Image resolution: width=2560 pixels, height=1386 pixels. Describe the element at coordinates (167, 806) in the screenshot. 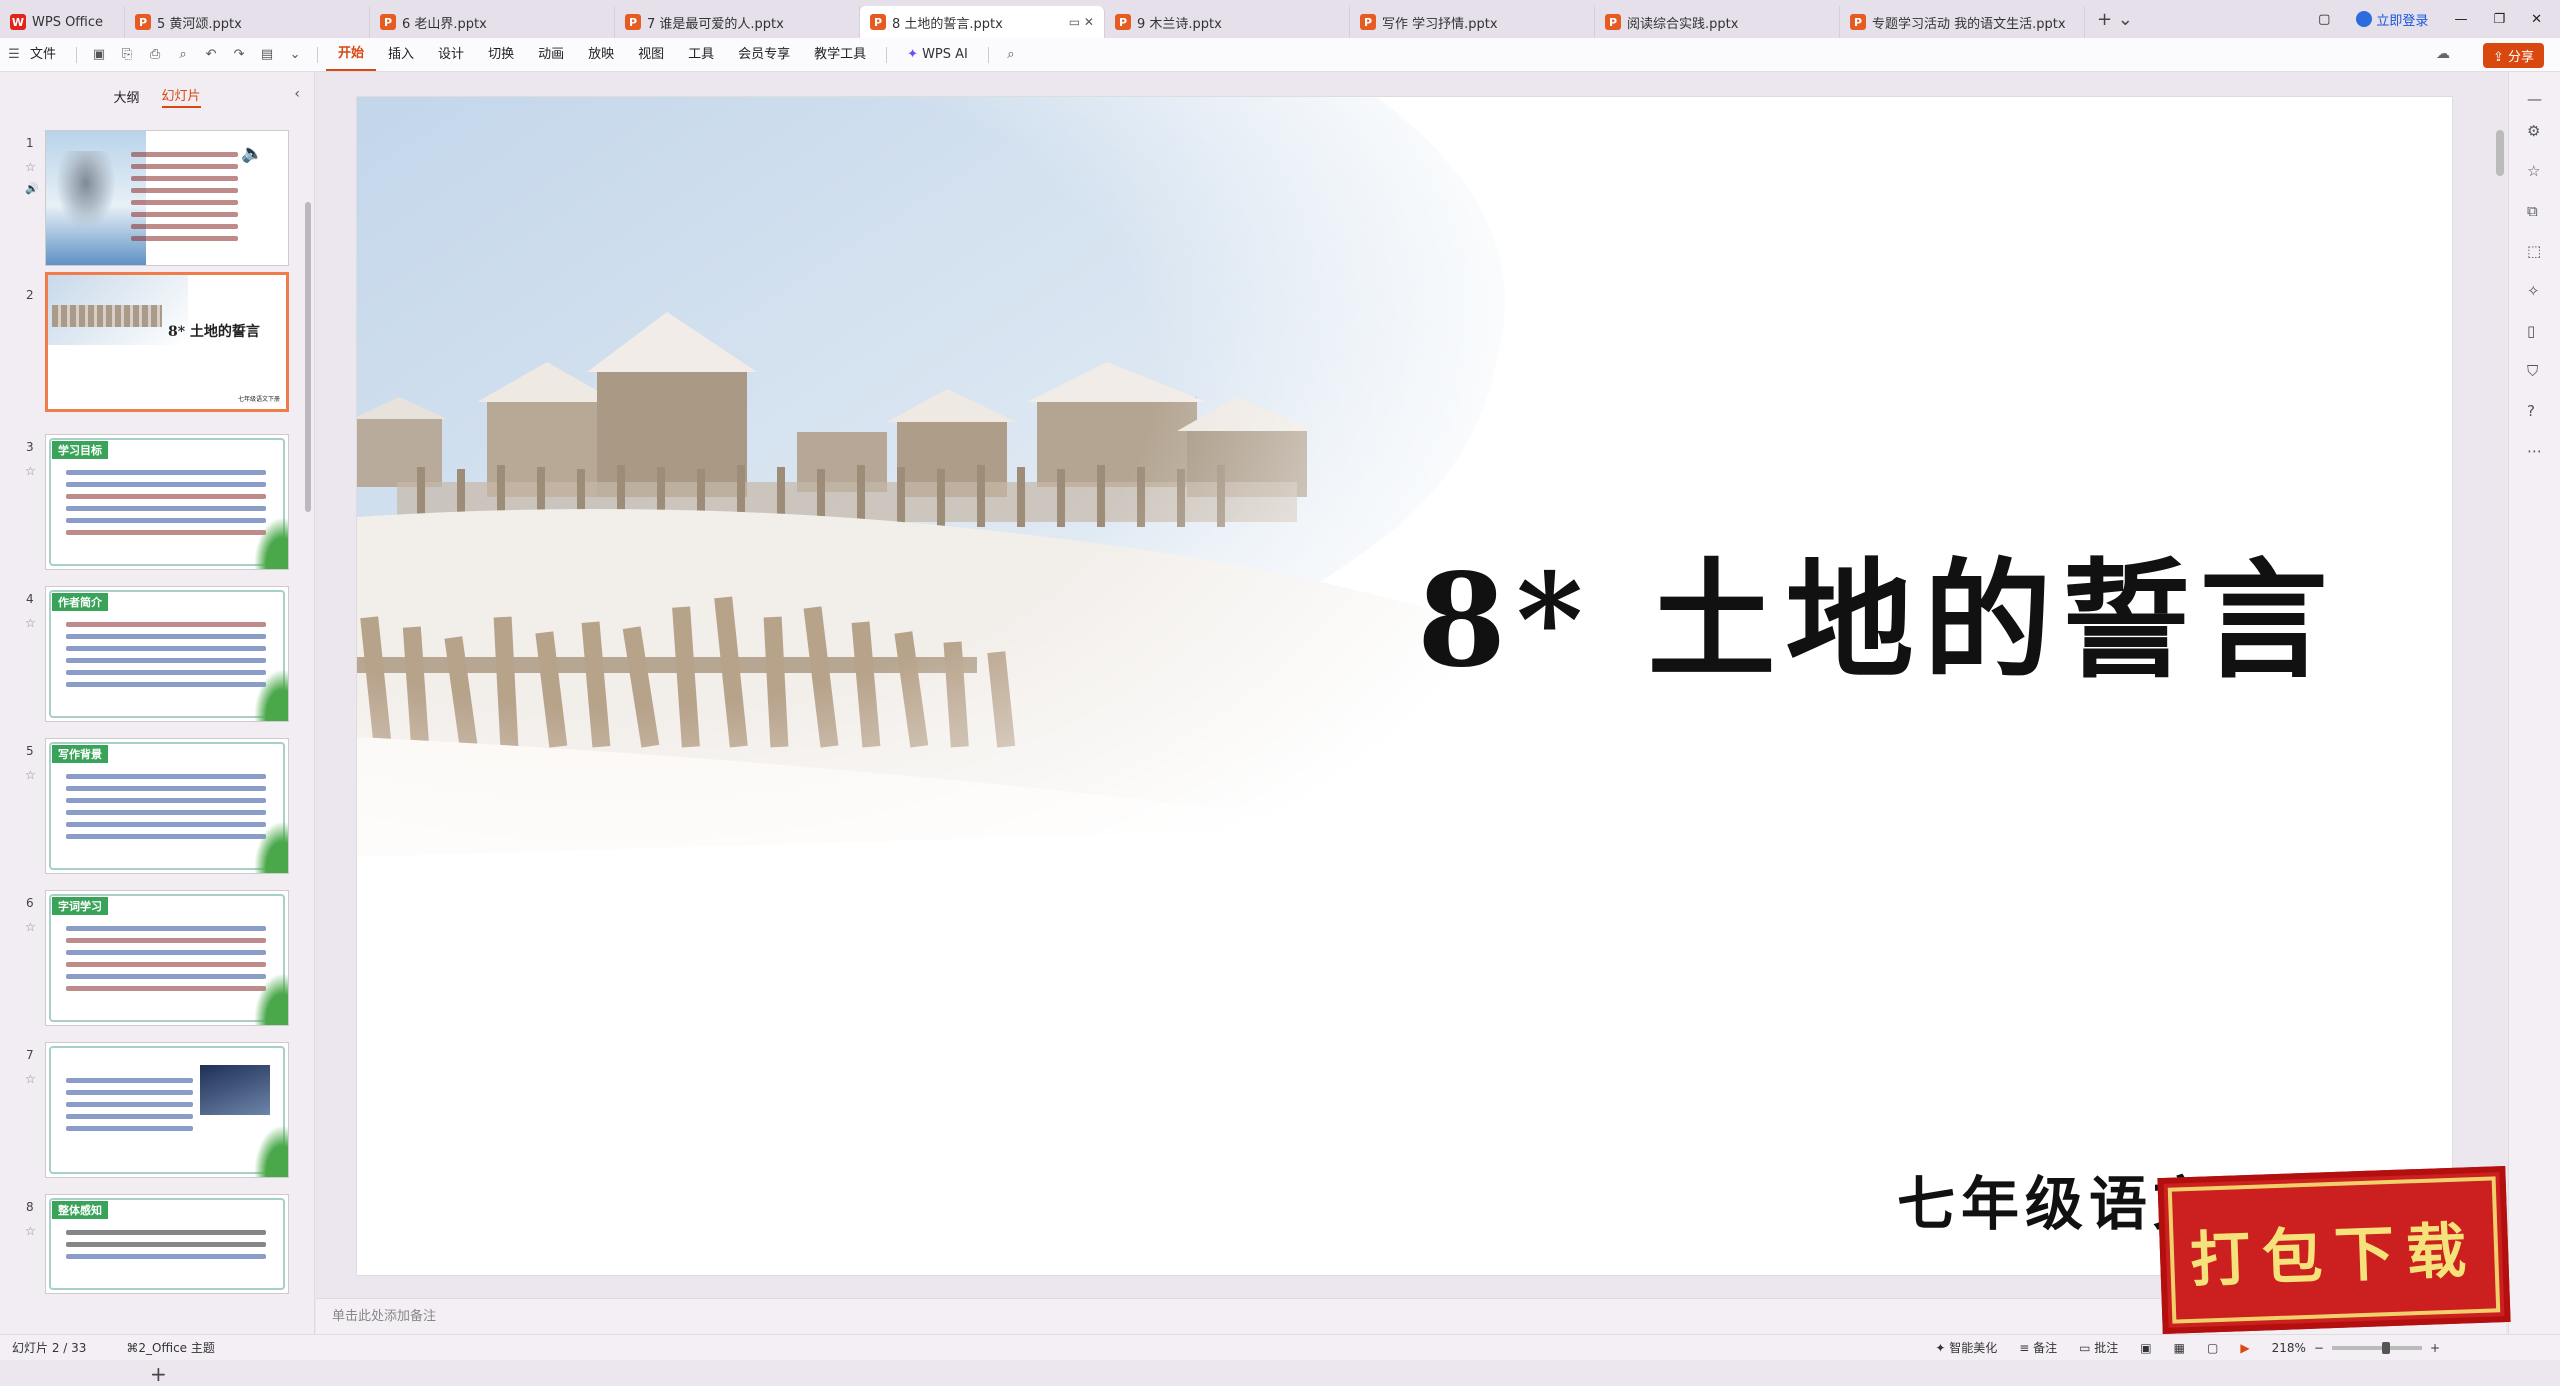

I see `slide-thumbnail: 写作背景` at that location.